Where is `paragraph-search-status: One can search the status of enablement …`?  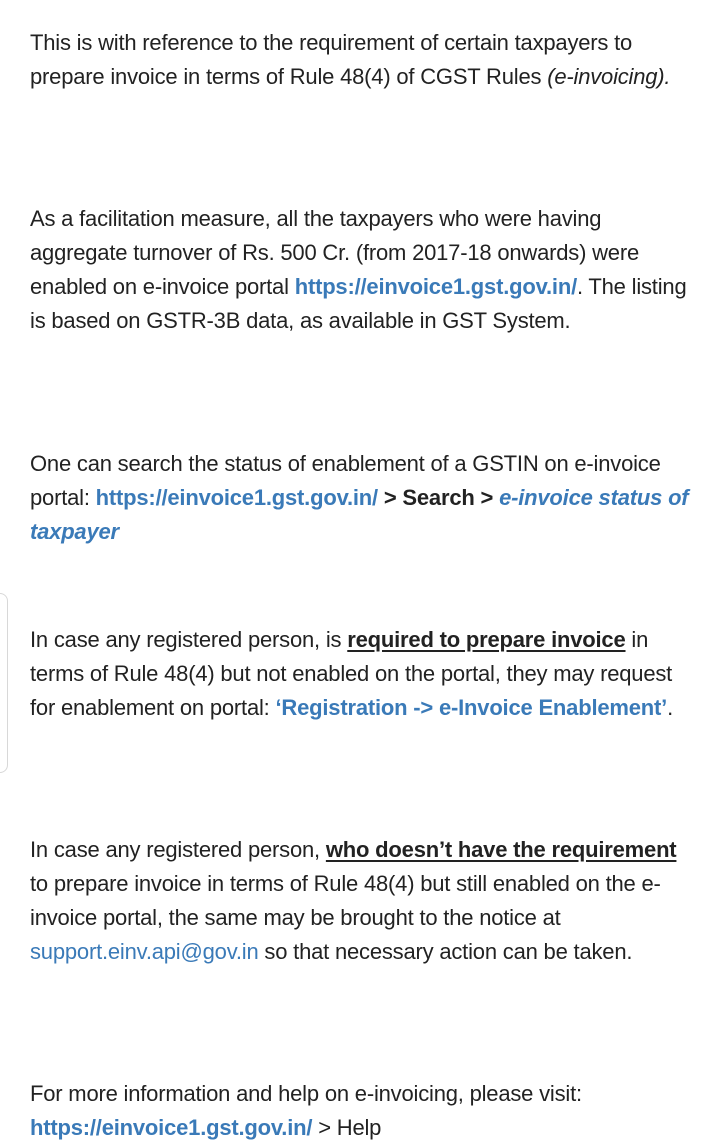
paragraph-search-status: One can search the status of enablement … is located at coordinates (365, 498).